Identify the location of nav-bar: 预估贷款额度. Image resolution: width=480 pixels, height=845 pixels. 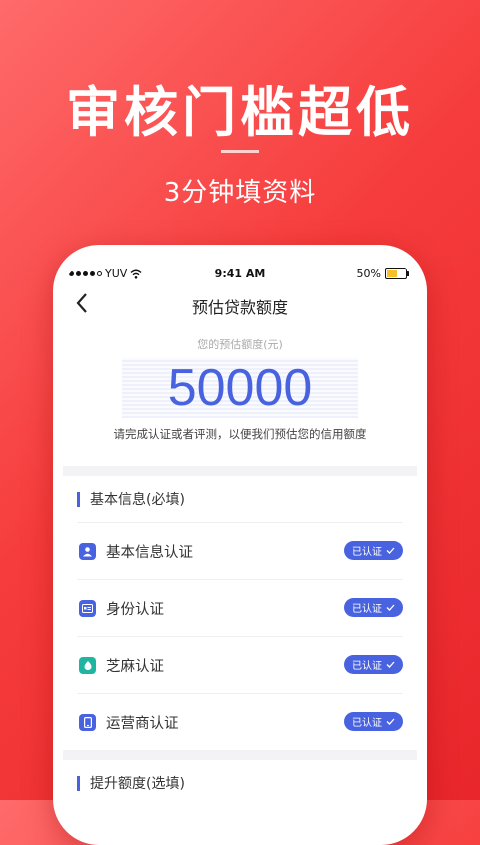
(240, 305).